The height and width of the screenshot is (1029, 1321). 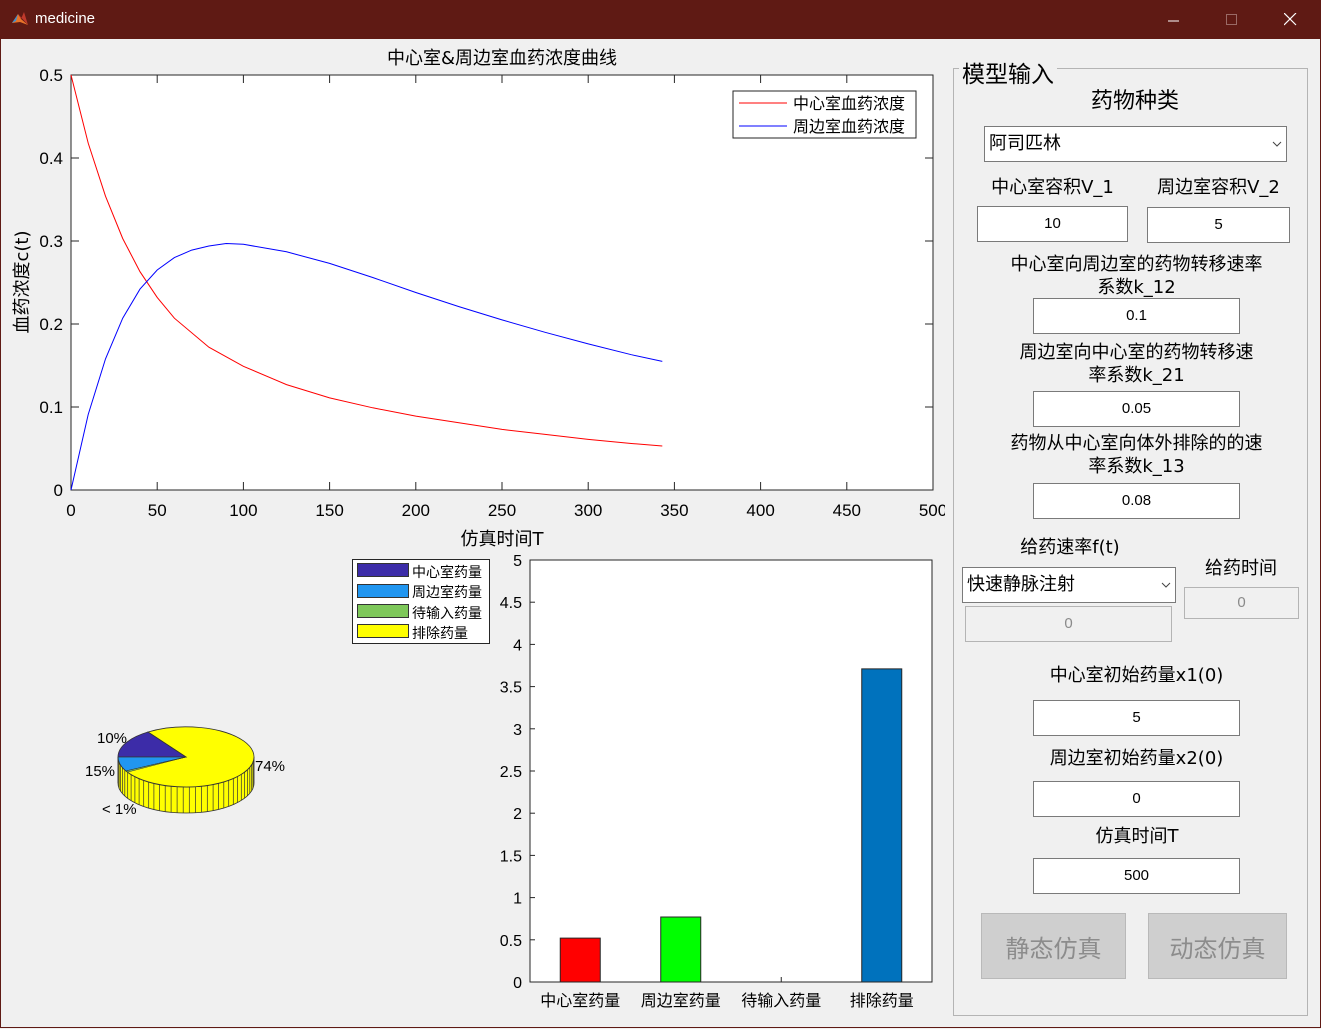 What do you see at coordinates (1241, 603) in the screenshot?
I see `dose-time-input: 0` at bounding box center [1241, 603].